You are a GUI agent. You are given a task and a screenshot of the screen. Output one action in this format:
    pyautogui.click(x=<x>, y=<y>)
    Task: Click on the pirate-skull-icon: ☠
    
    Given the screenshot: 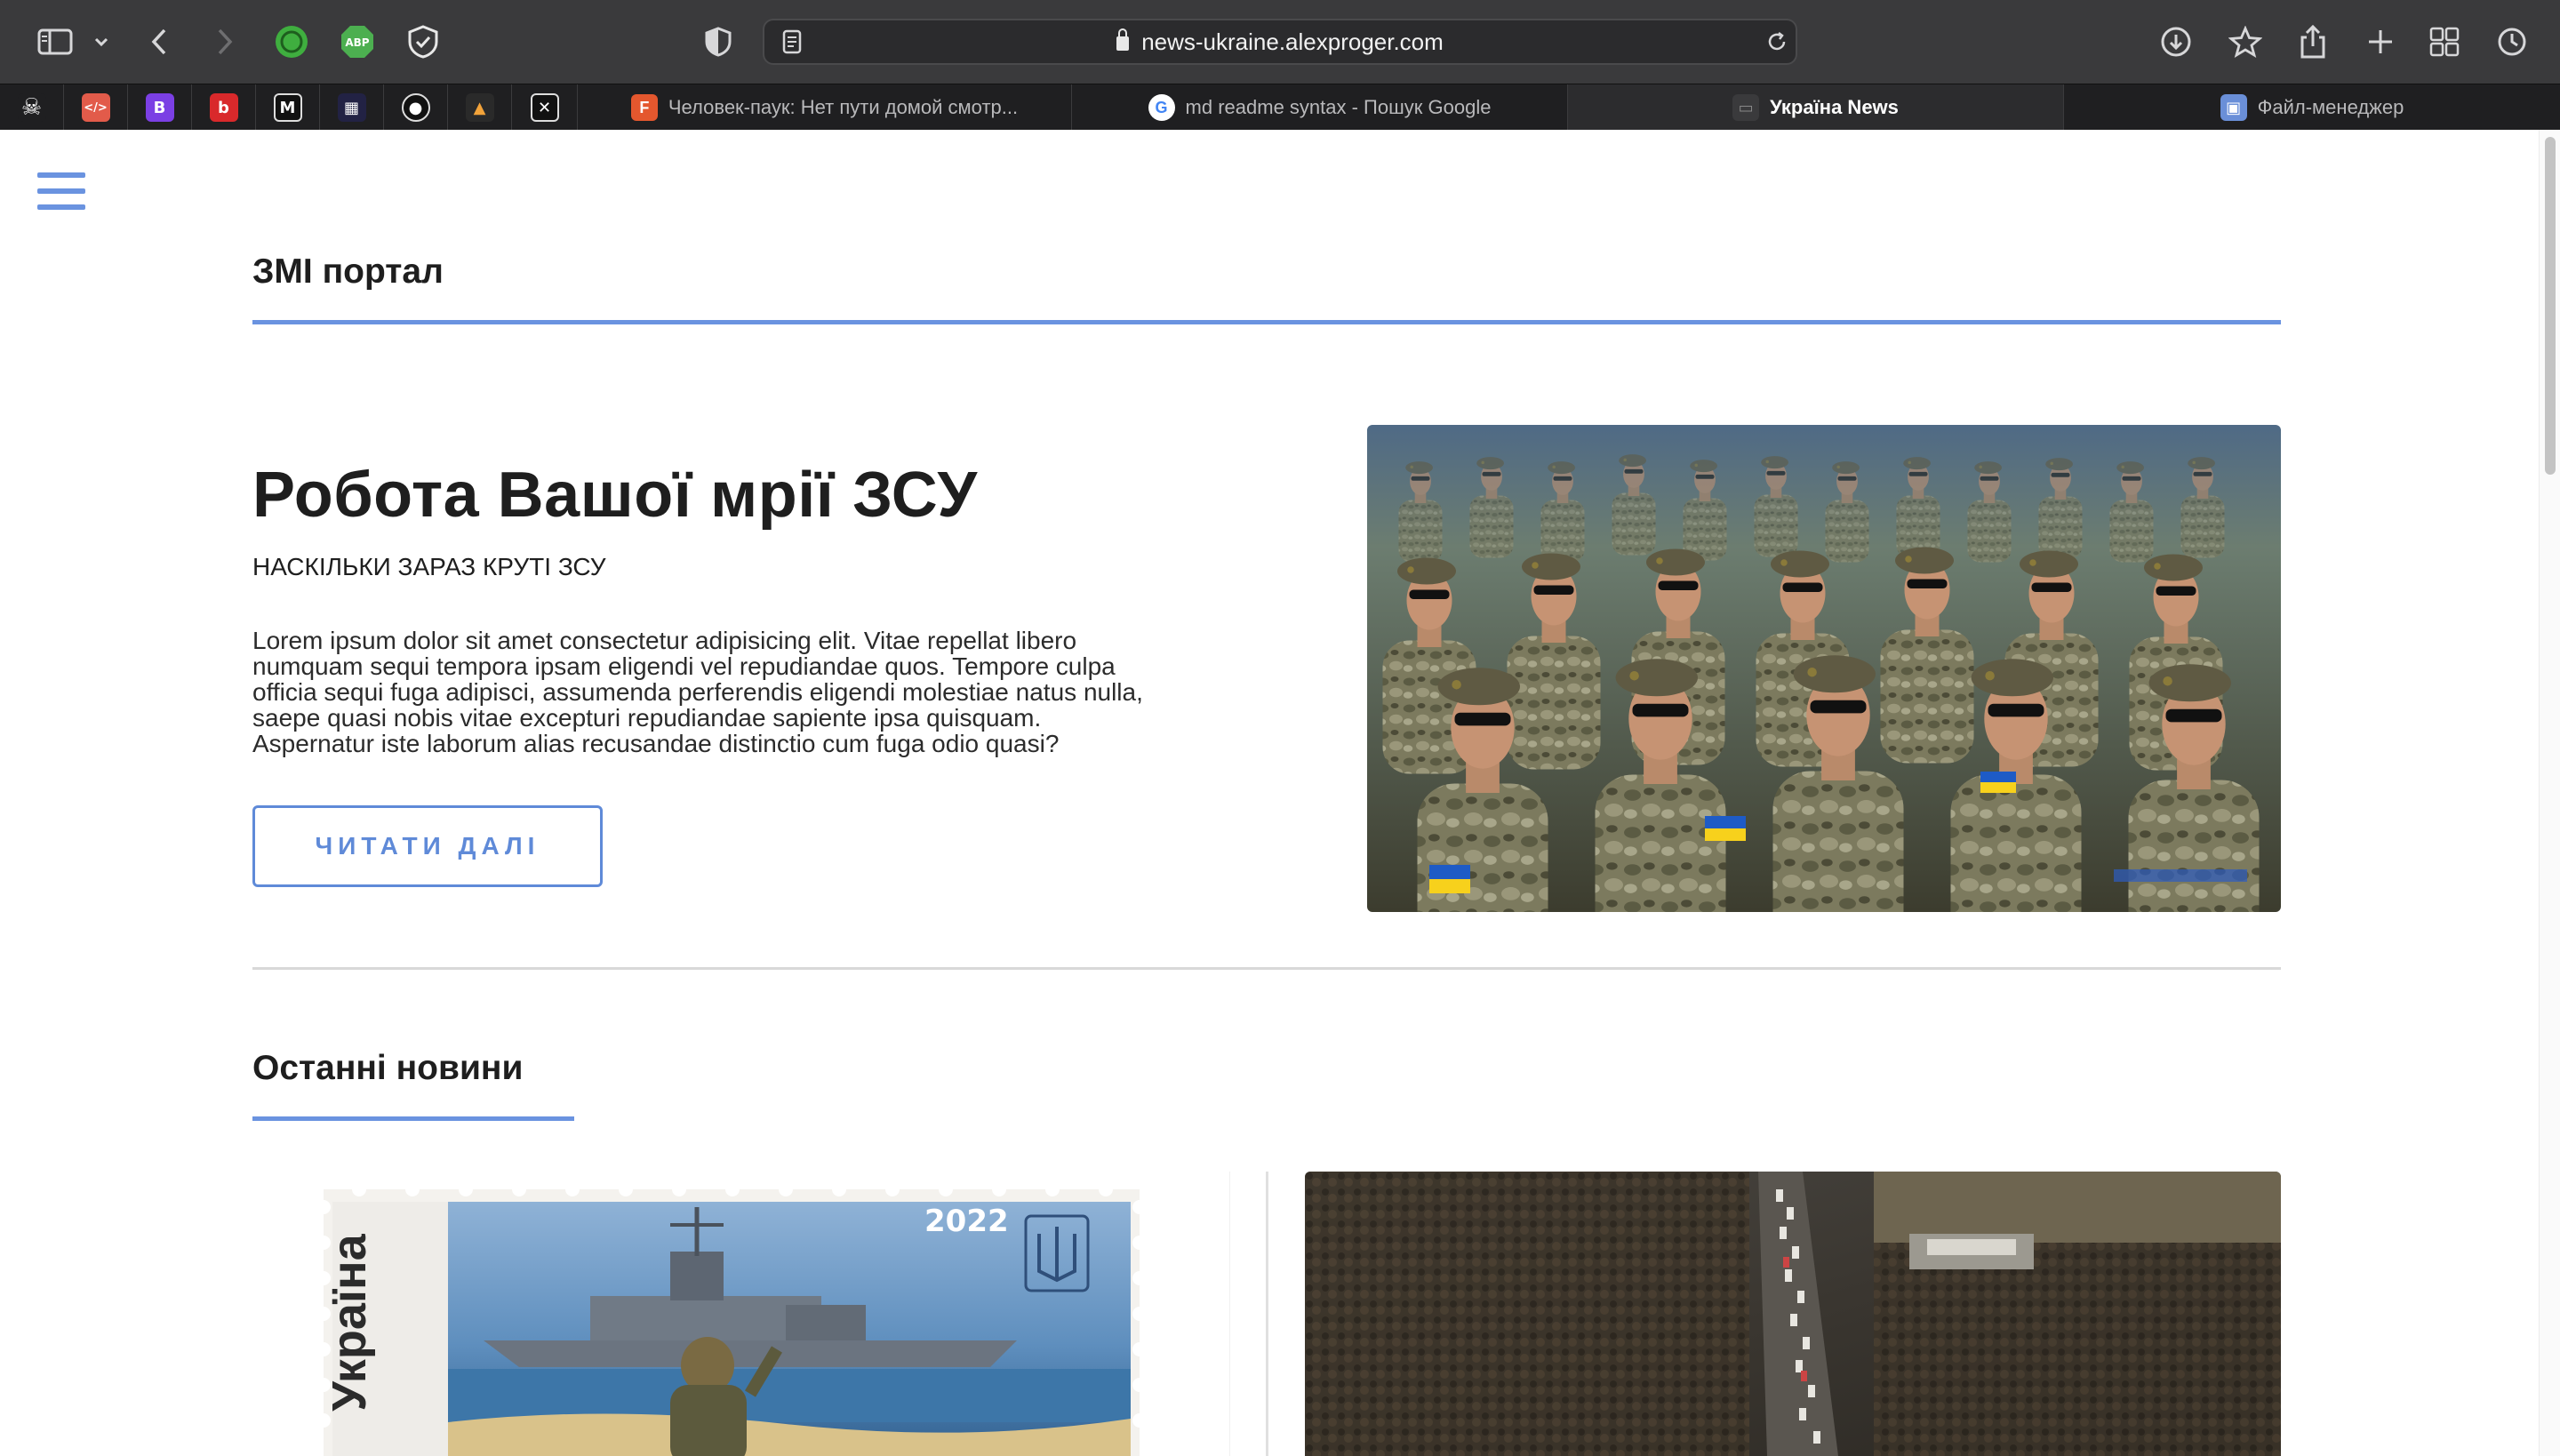 What is the action you would take?
    pyautogui.click(x=31, y=107)
    